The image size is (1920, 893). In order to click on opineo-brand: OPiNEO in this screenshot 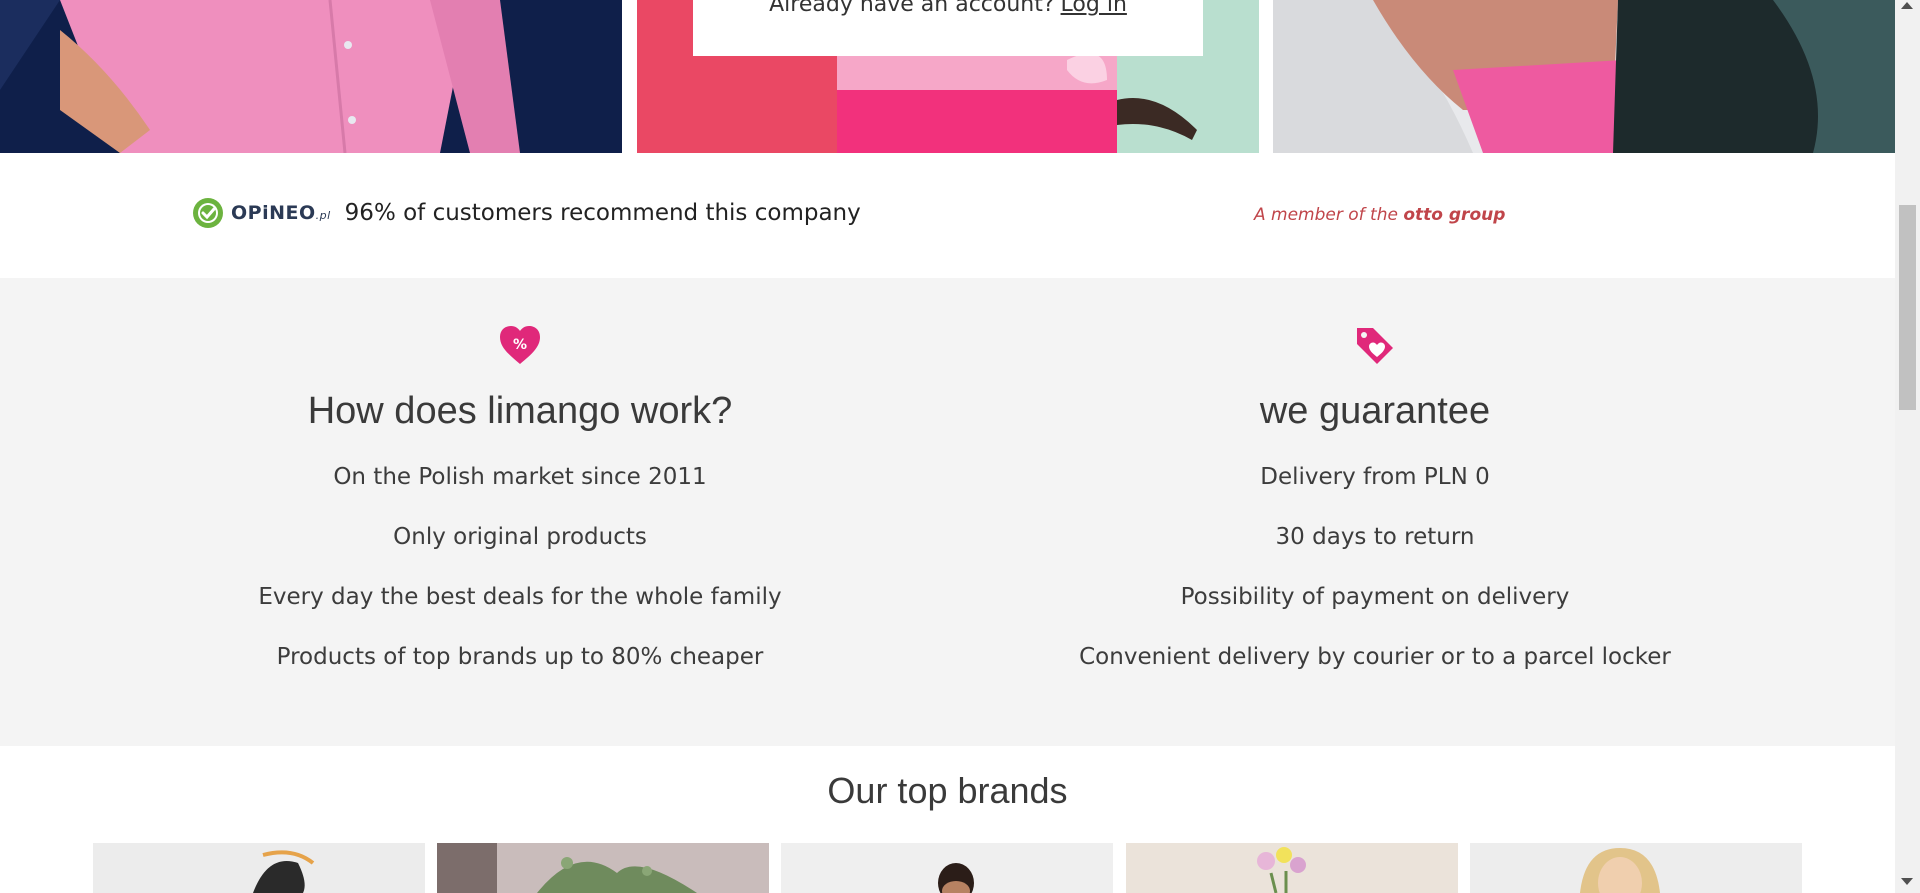, I will do `click(273, 213)`.